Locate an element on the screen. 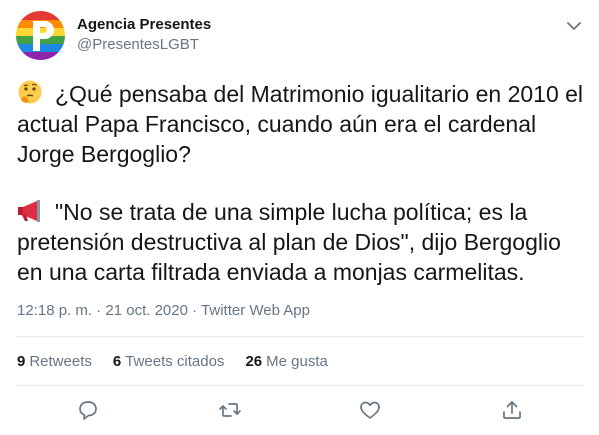 This screenshot has width=599, height=435. tweet-date: 21 oct. 2020 is located at coordinates (146, 310).